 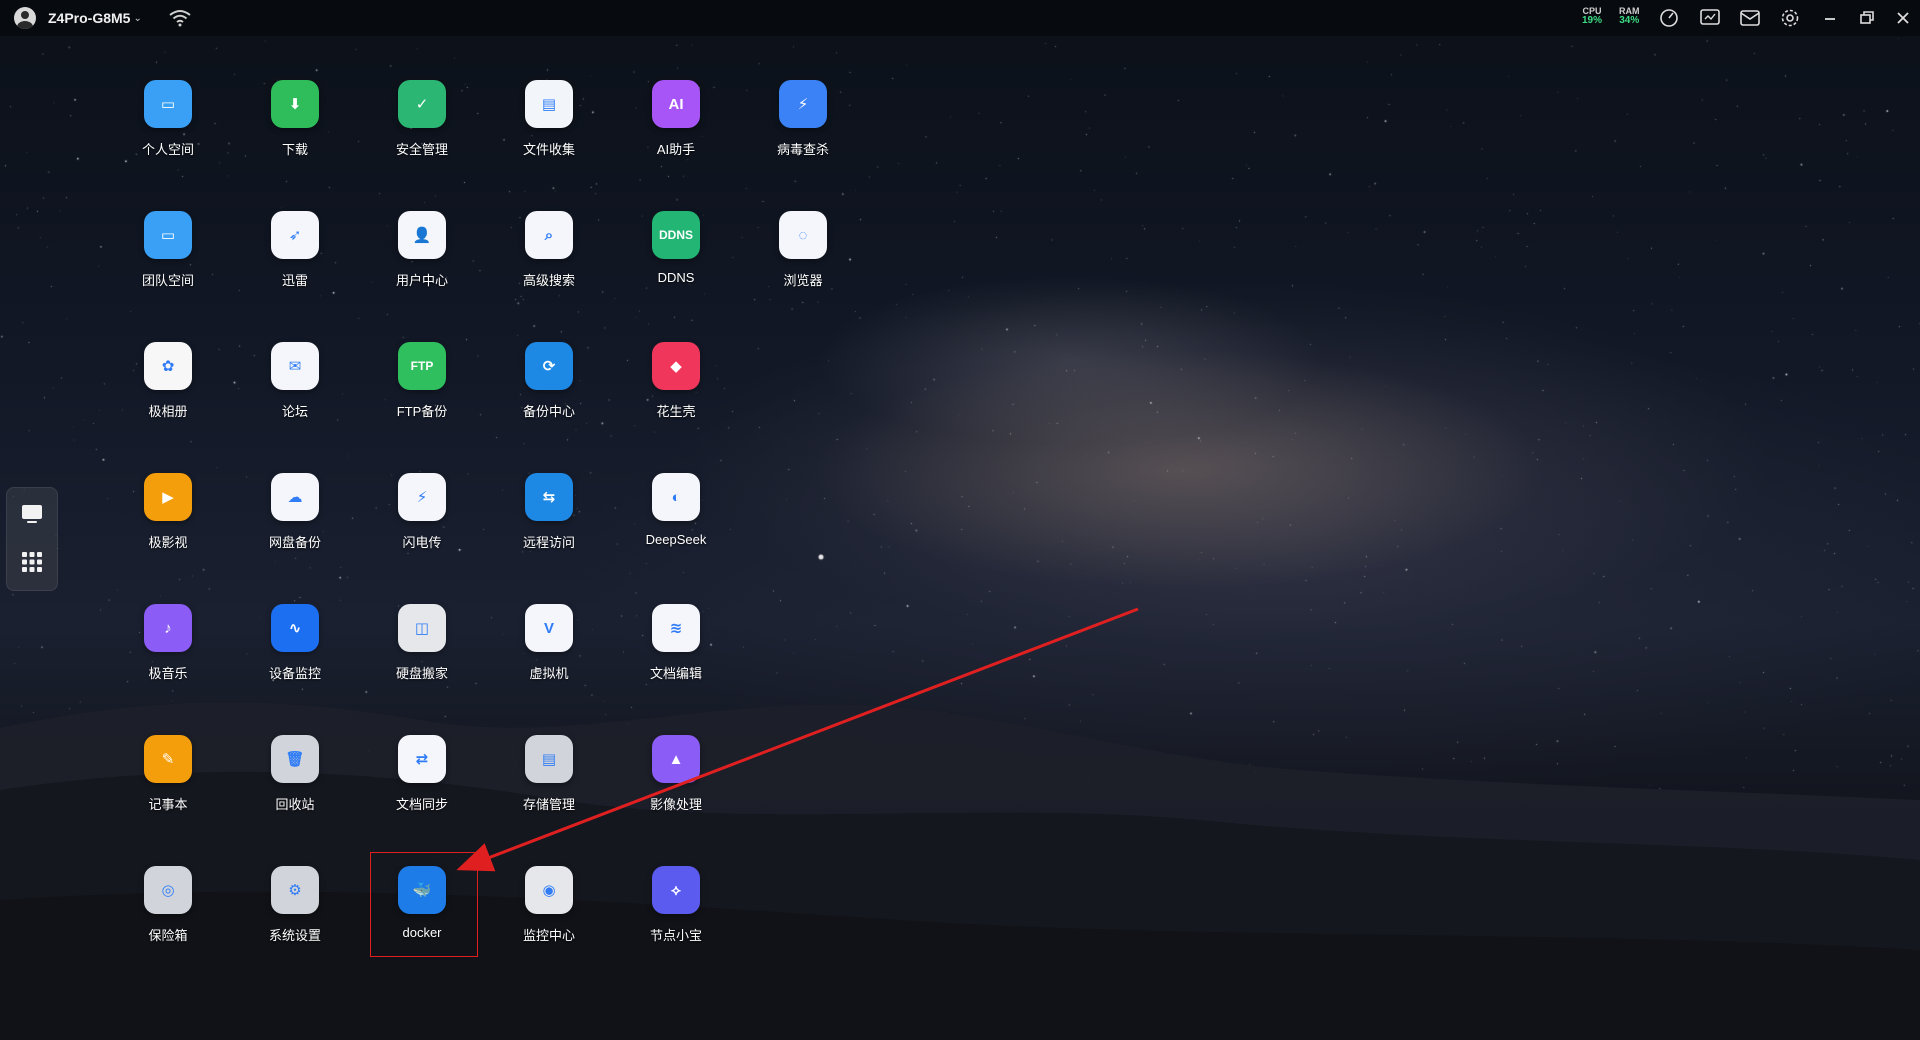 What do you see at coordinates (1790, 18) in the screenshot?
I see `gear-icon` at bounding box center [1790, 18].